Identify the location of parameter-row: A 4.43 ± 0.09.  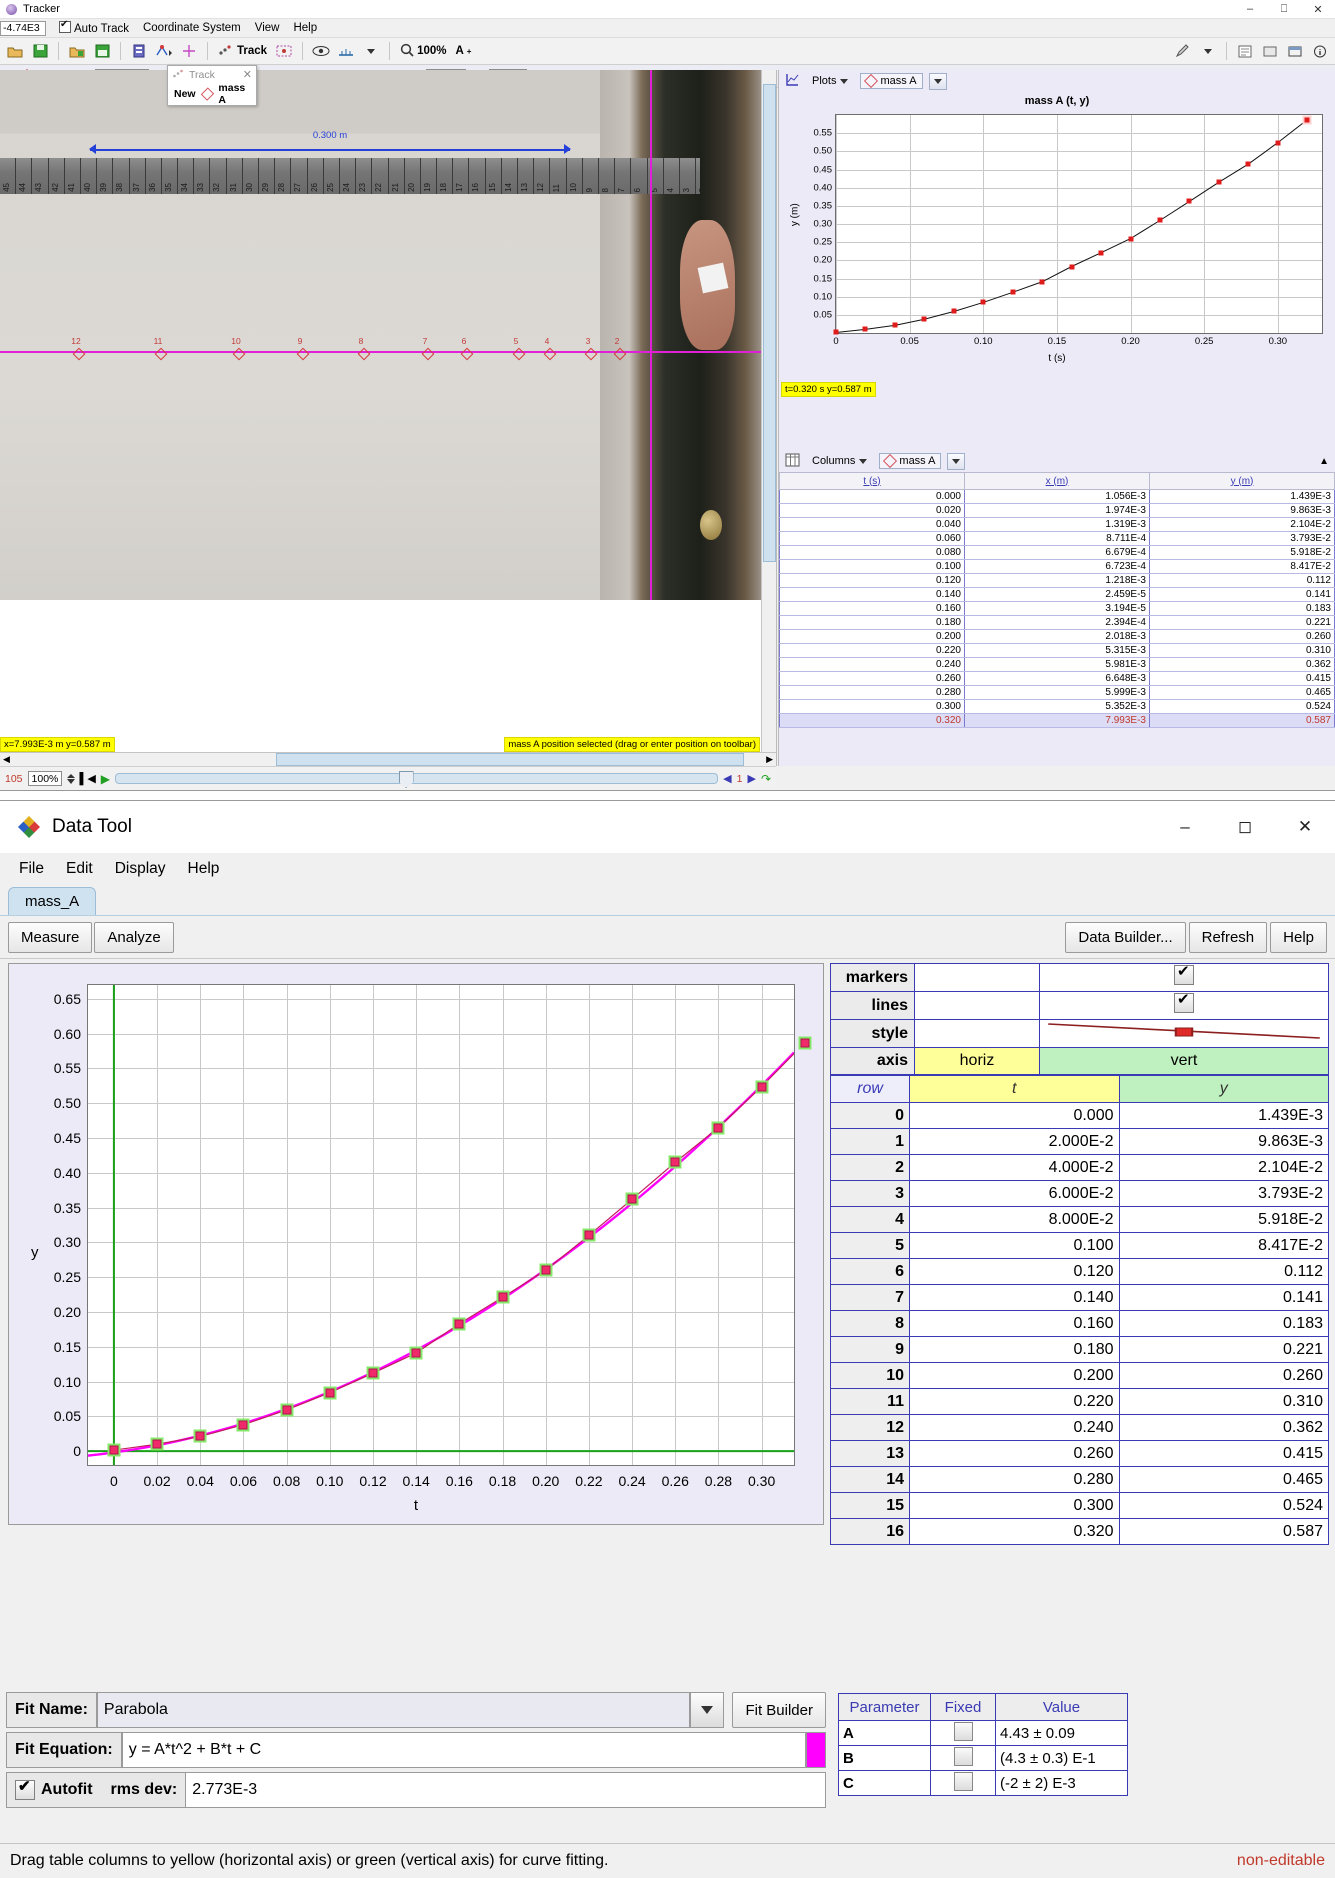
(983, 1733).